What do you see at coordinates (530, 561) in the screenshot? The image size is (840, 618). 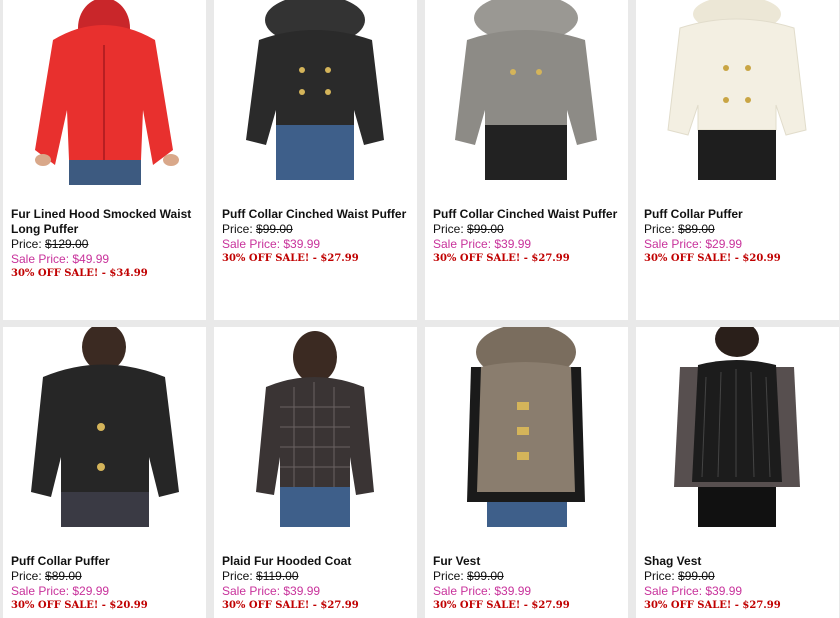 I see `product-name: Fur Vest` at bounding box center [530, 561].